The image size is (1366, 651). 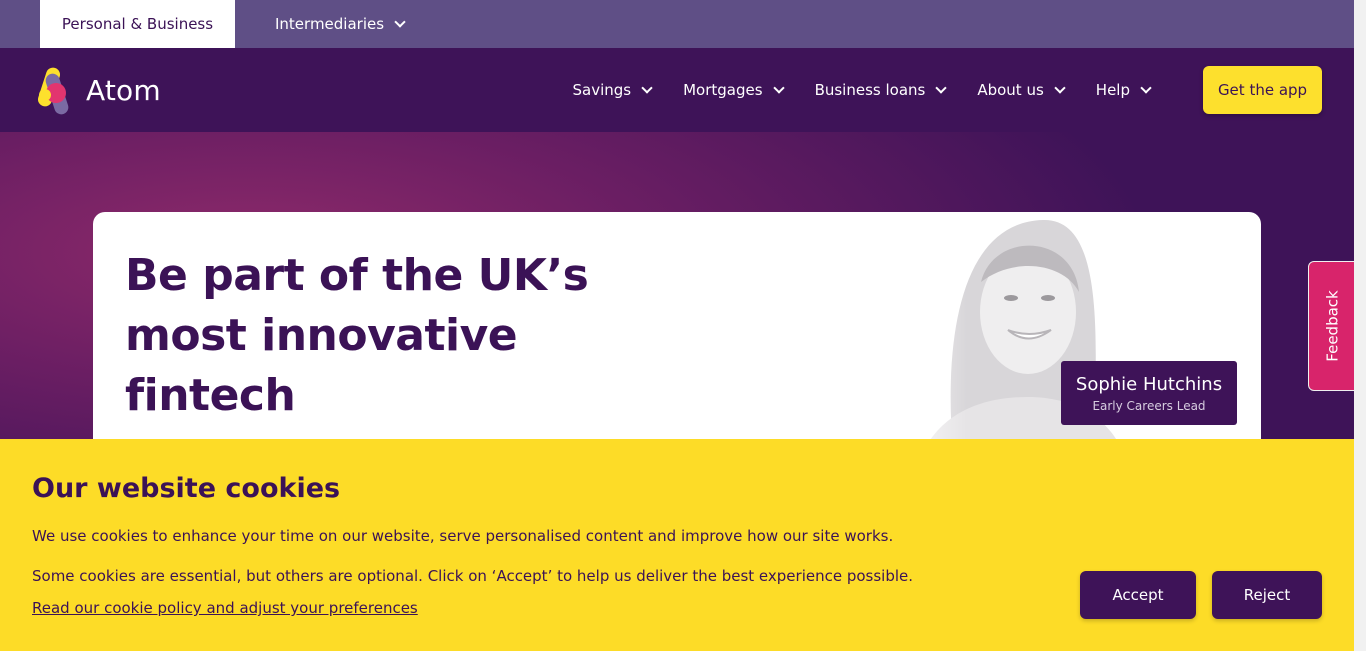 I want to click on feedback-label: Feedback, so click(x=1333, y=326).